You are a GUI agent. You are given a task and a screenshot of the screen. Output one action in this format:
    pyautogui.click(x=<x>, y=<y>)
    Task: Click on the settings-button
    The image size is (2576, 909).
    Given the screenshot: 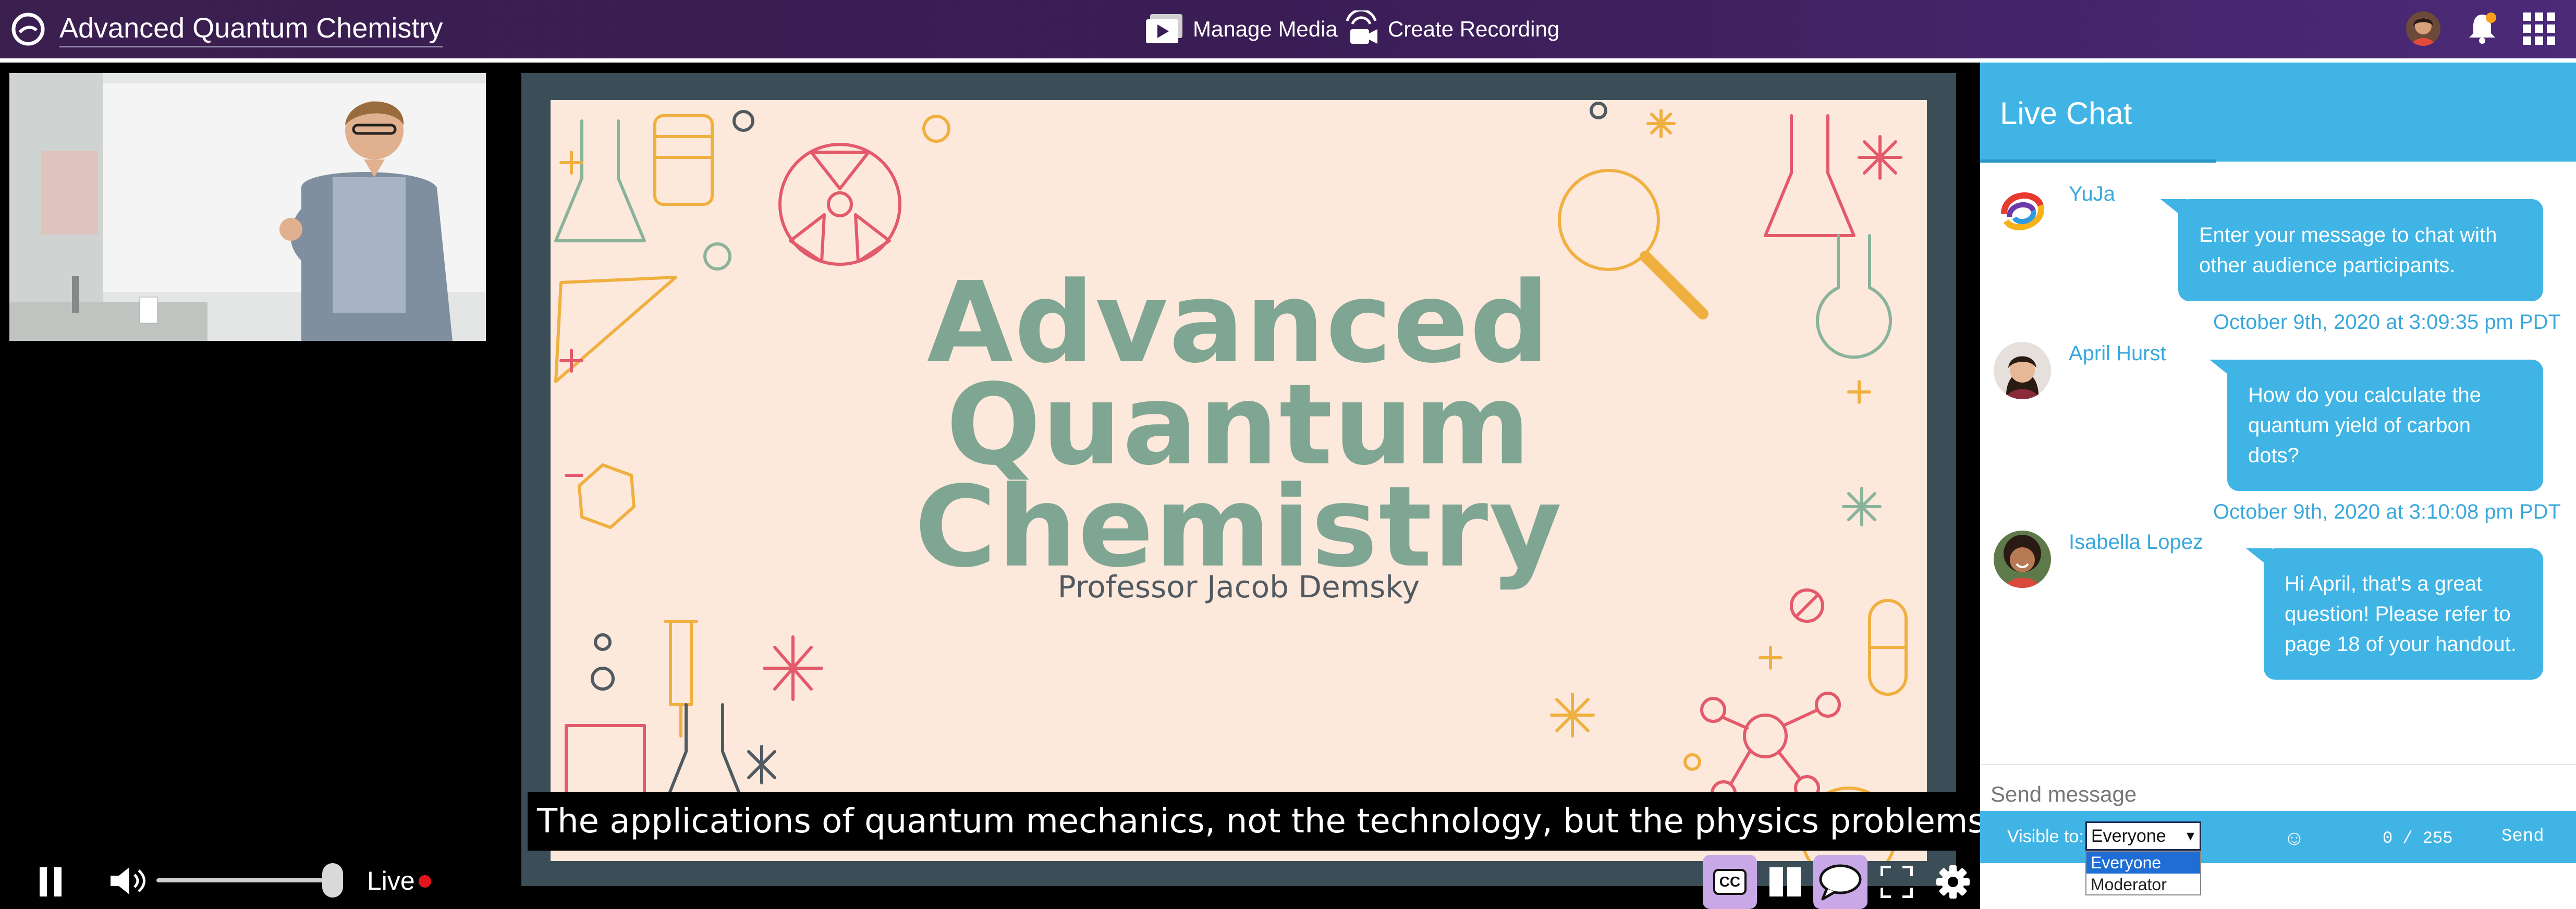 What is the action you would take?
    pyautogui.click(x=1953, y=882)
    